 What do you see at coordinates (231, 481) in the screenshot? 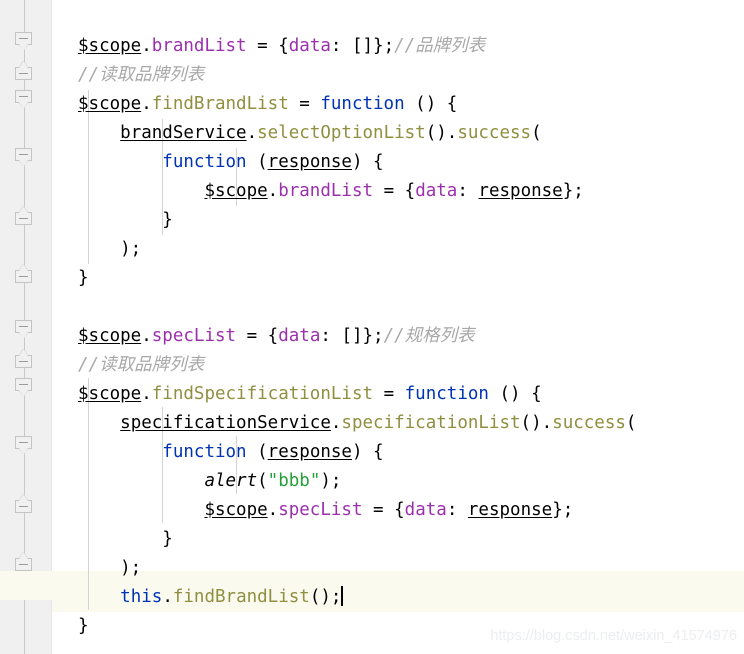
I see `token-alert: alert` at bounding box center [231, 481].